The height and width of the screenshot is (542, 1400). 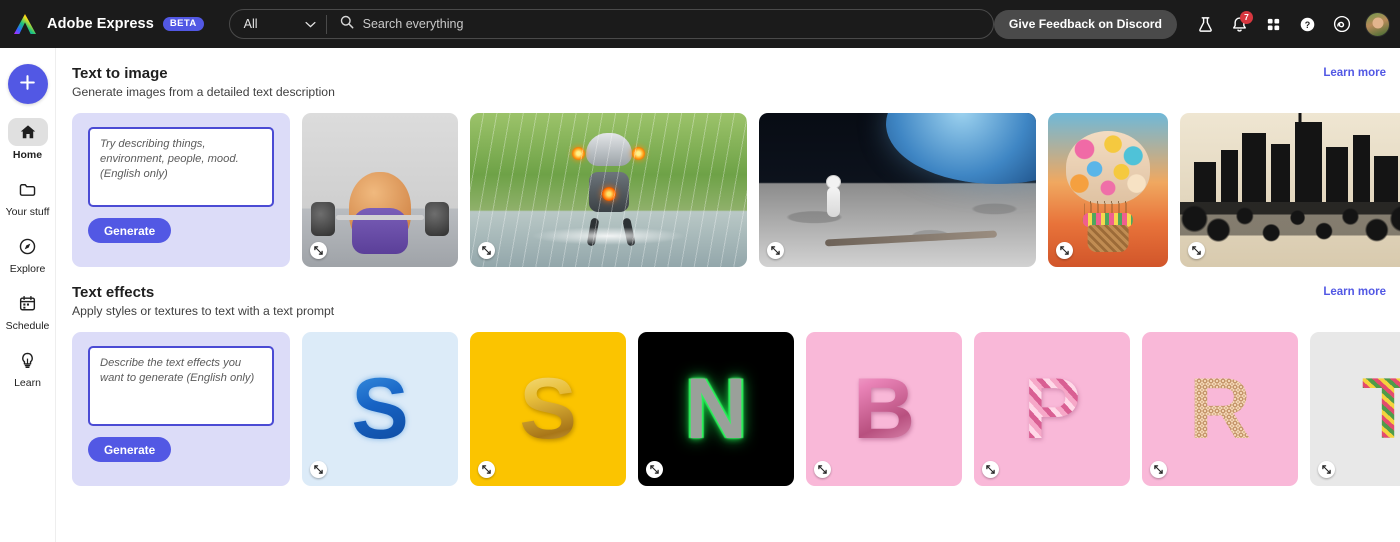 I want to click on search-input: Search everything, so click(x=413, y=24).